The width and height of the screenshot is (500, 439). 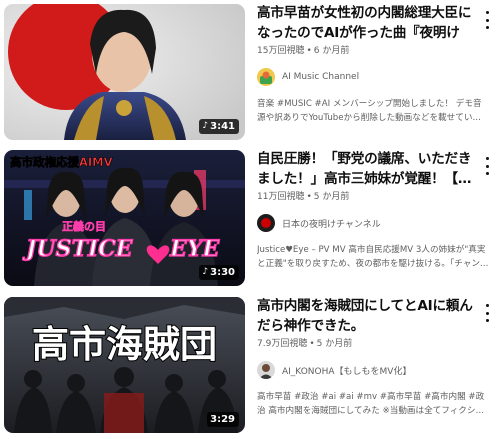 I want to click on duration-text: 3:41, so click(x=222, y=126).